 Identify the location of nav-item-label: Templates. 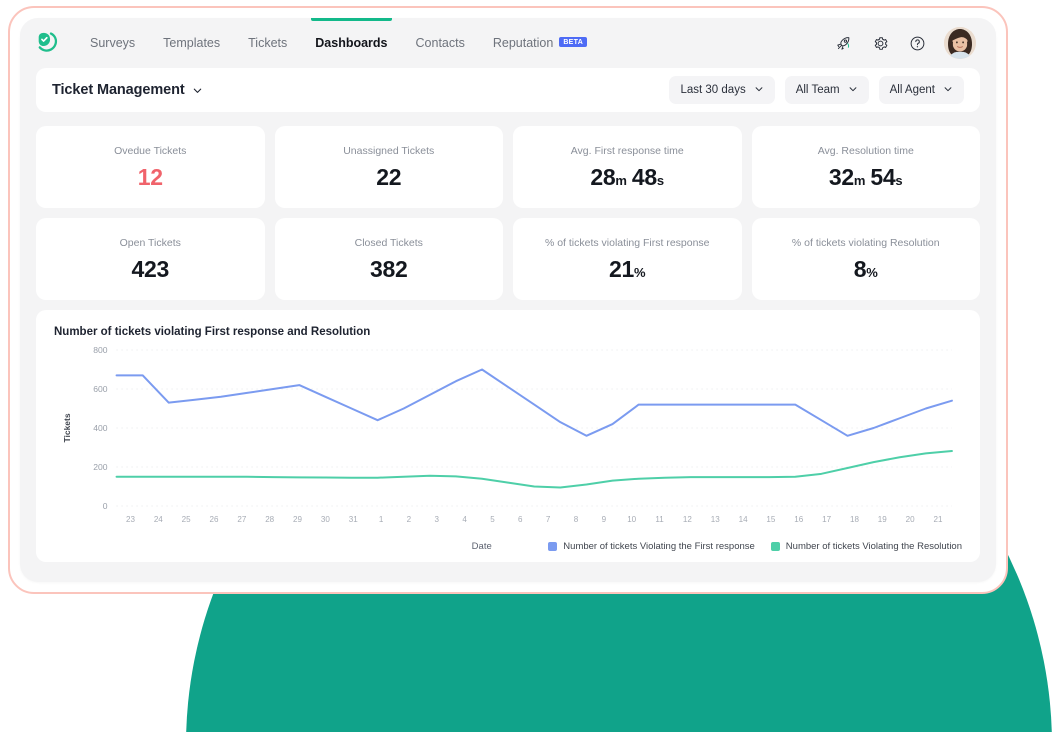
(192, 43).